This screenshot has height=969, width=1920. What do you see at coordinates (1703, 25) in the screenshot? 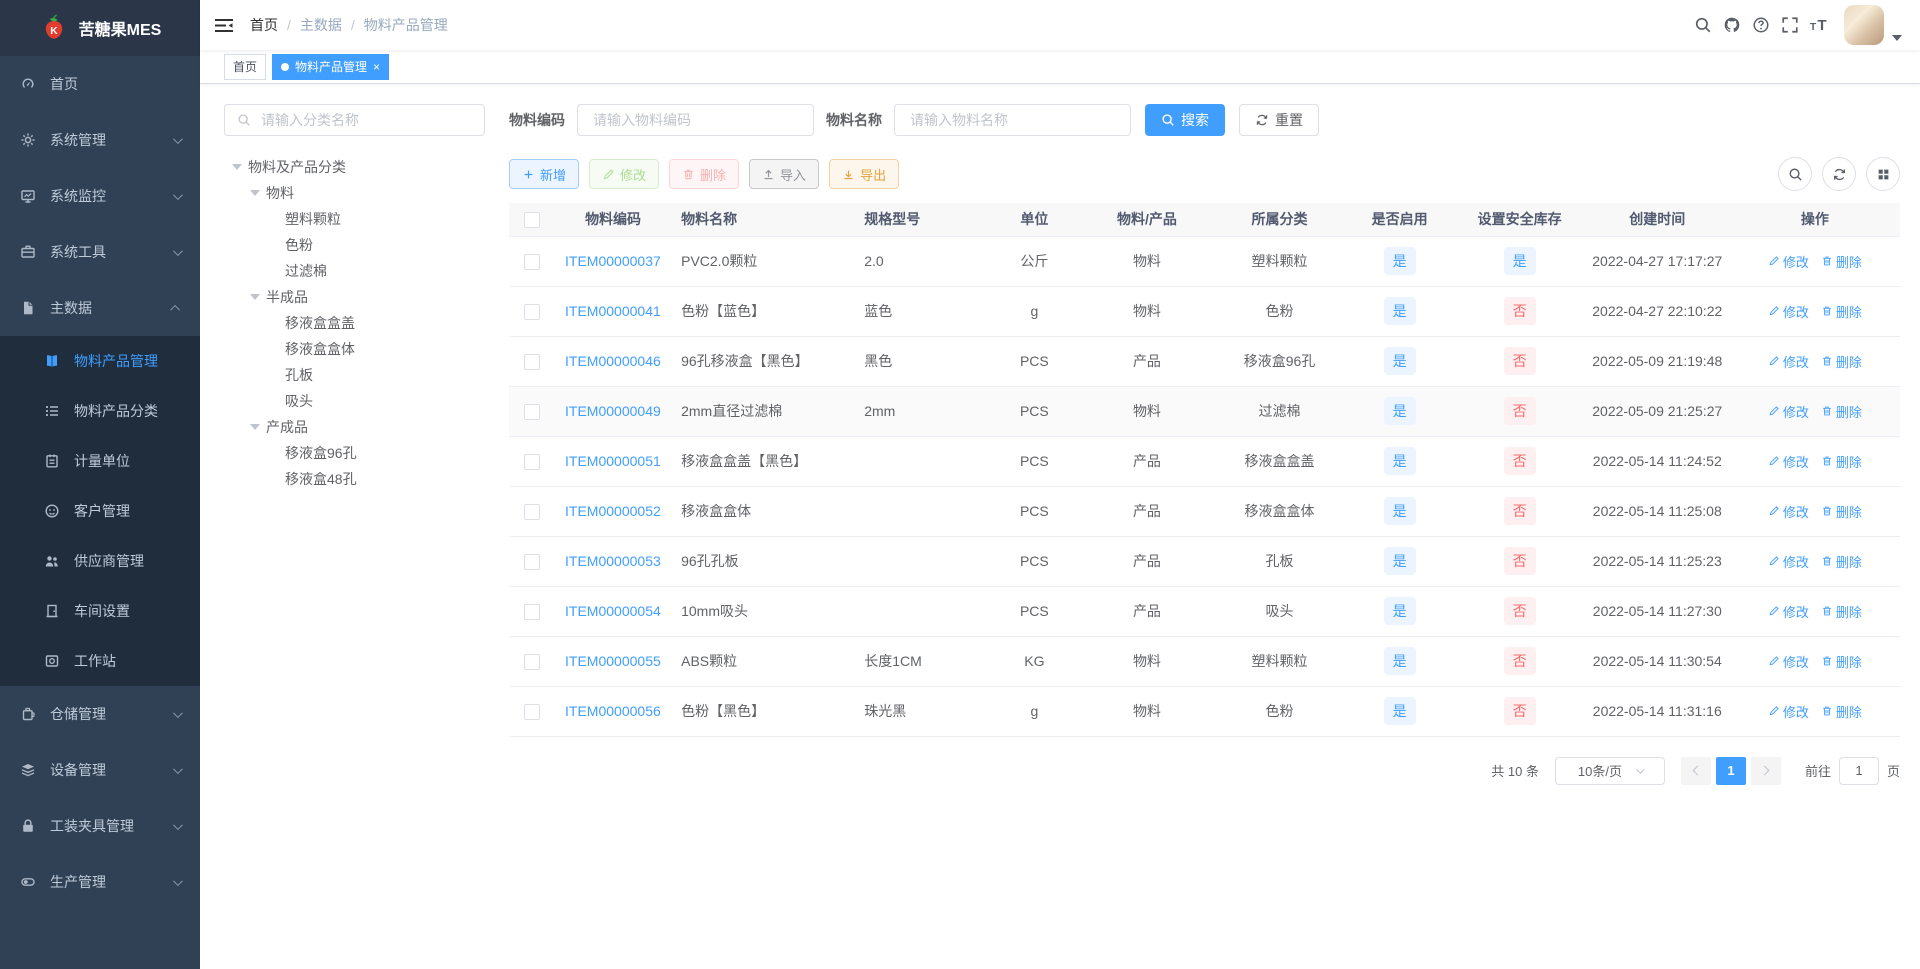
I see `header-search-icon` at bounding box center [1703, 25].